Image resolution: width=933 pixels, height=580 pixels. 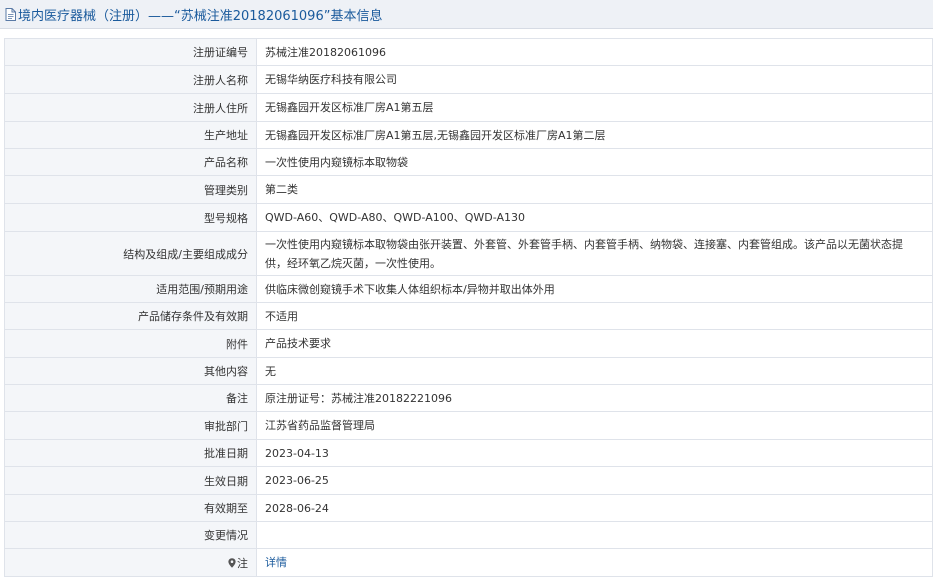 What do you see at coordinates (594, 562) in the screenshot?
I see `note-value-cell: 详情` at bounding box center [594, 562].